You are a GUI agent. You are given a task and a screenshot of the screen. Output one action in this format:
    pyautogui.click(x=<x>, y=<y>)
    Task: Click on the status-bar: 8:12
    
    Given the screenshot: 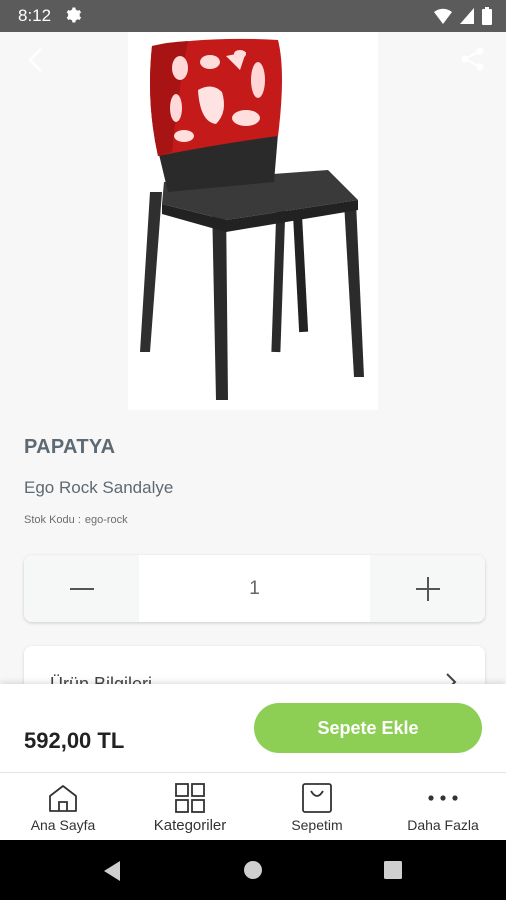 What is the action you would take?
    pyautogui.click(x=253, y=16)
    